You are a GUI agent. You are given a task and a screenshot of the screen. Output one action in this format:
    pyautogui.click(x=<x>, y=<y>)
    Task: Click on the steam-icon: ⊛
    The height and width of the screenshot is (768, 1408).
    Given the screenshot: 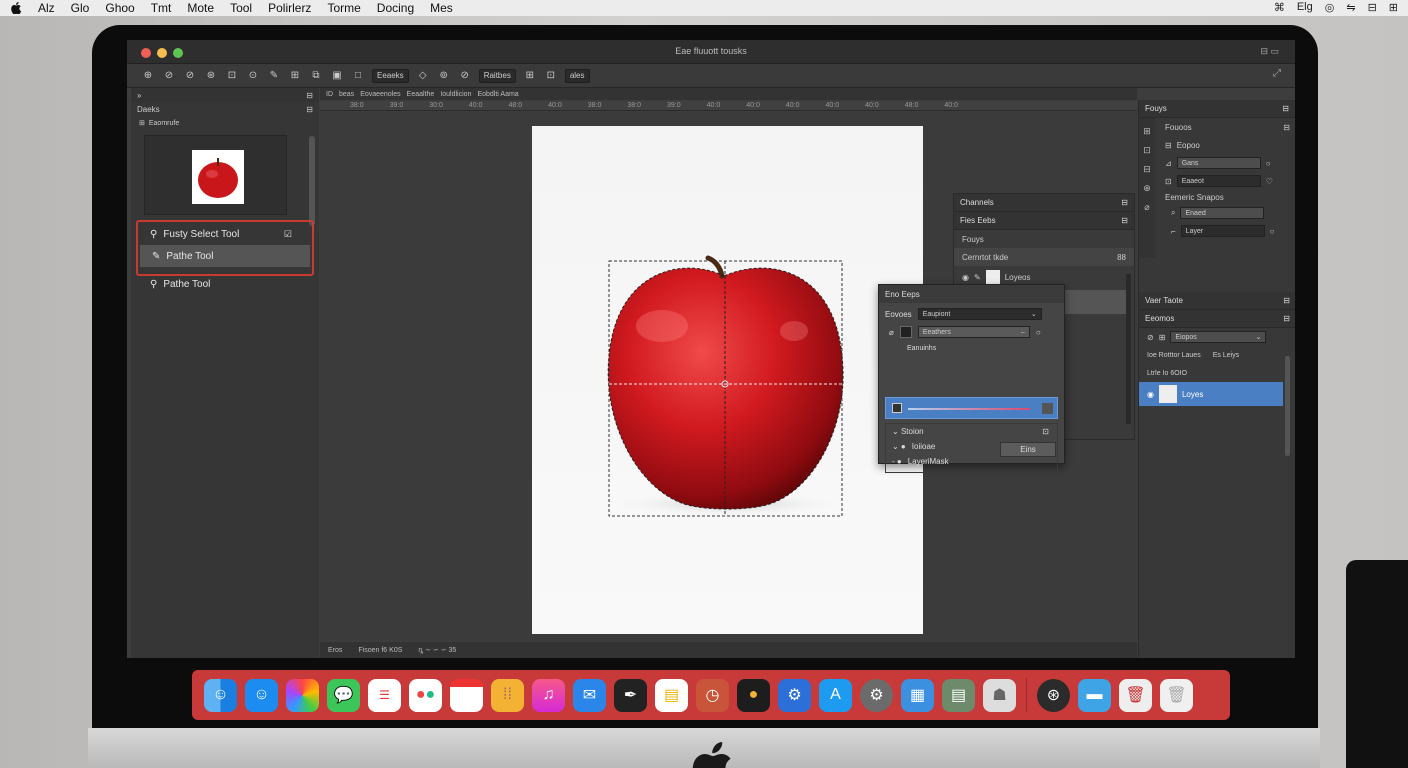 What is the action you would take?
    pyautogui.click(x=1053, y=695)
    